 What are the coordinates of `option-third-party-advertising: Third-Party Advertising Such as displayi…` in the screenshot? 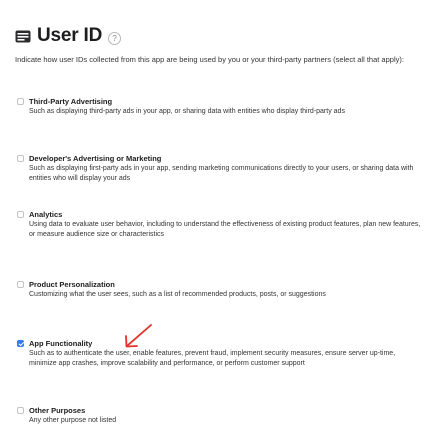 It's located at (217, 107).